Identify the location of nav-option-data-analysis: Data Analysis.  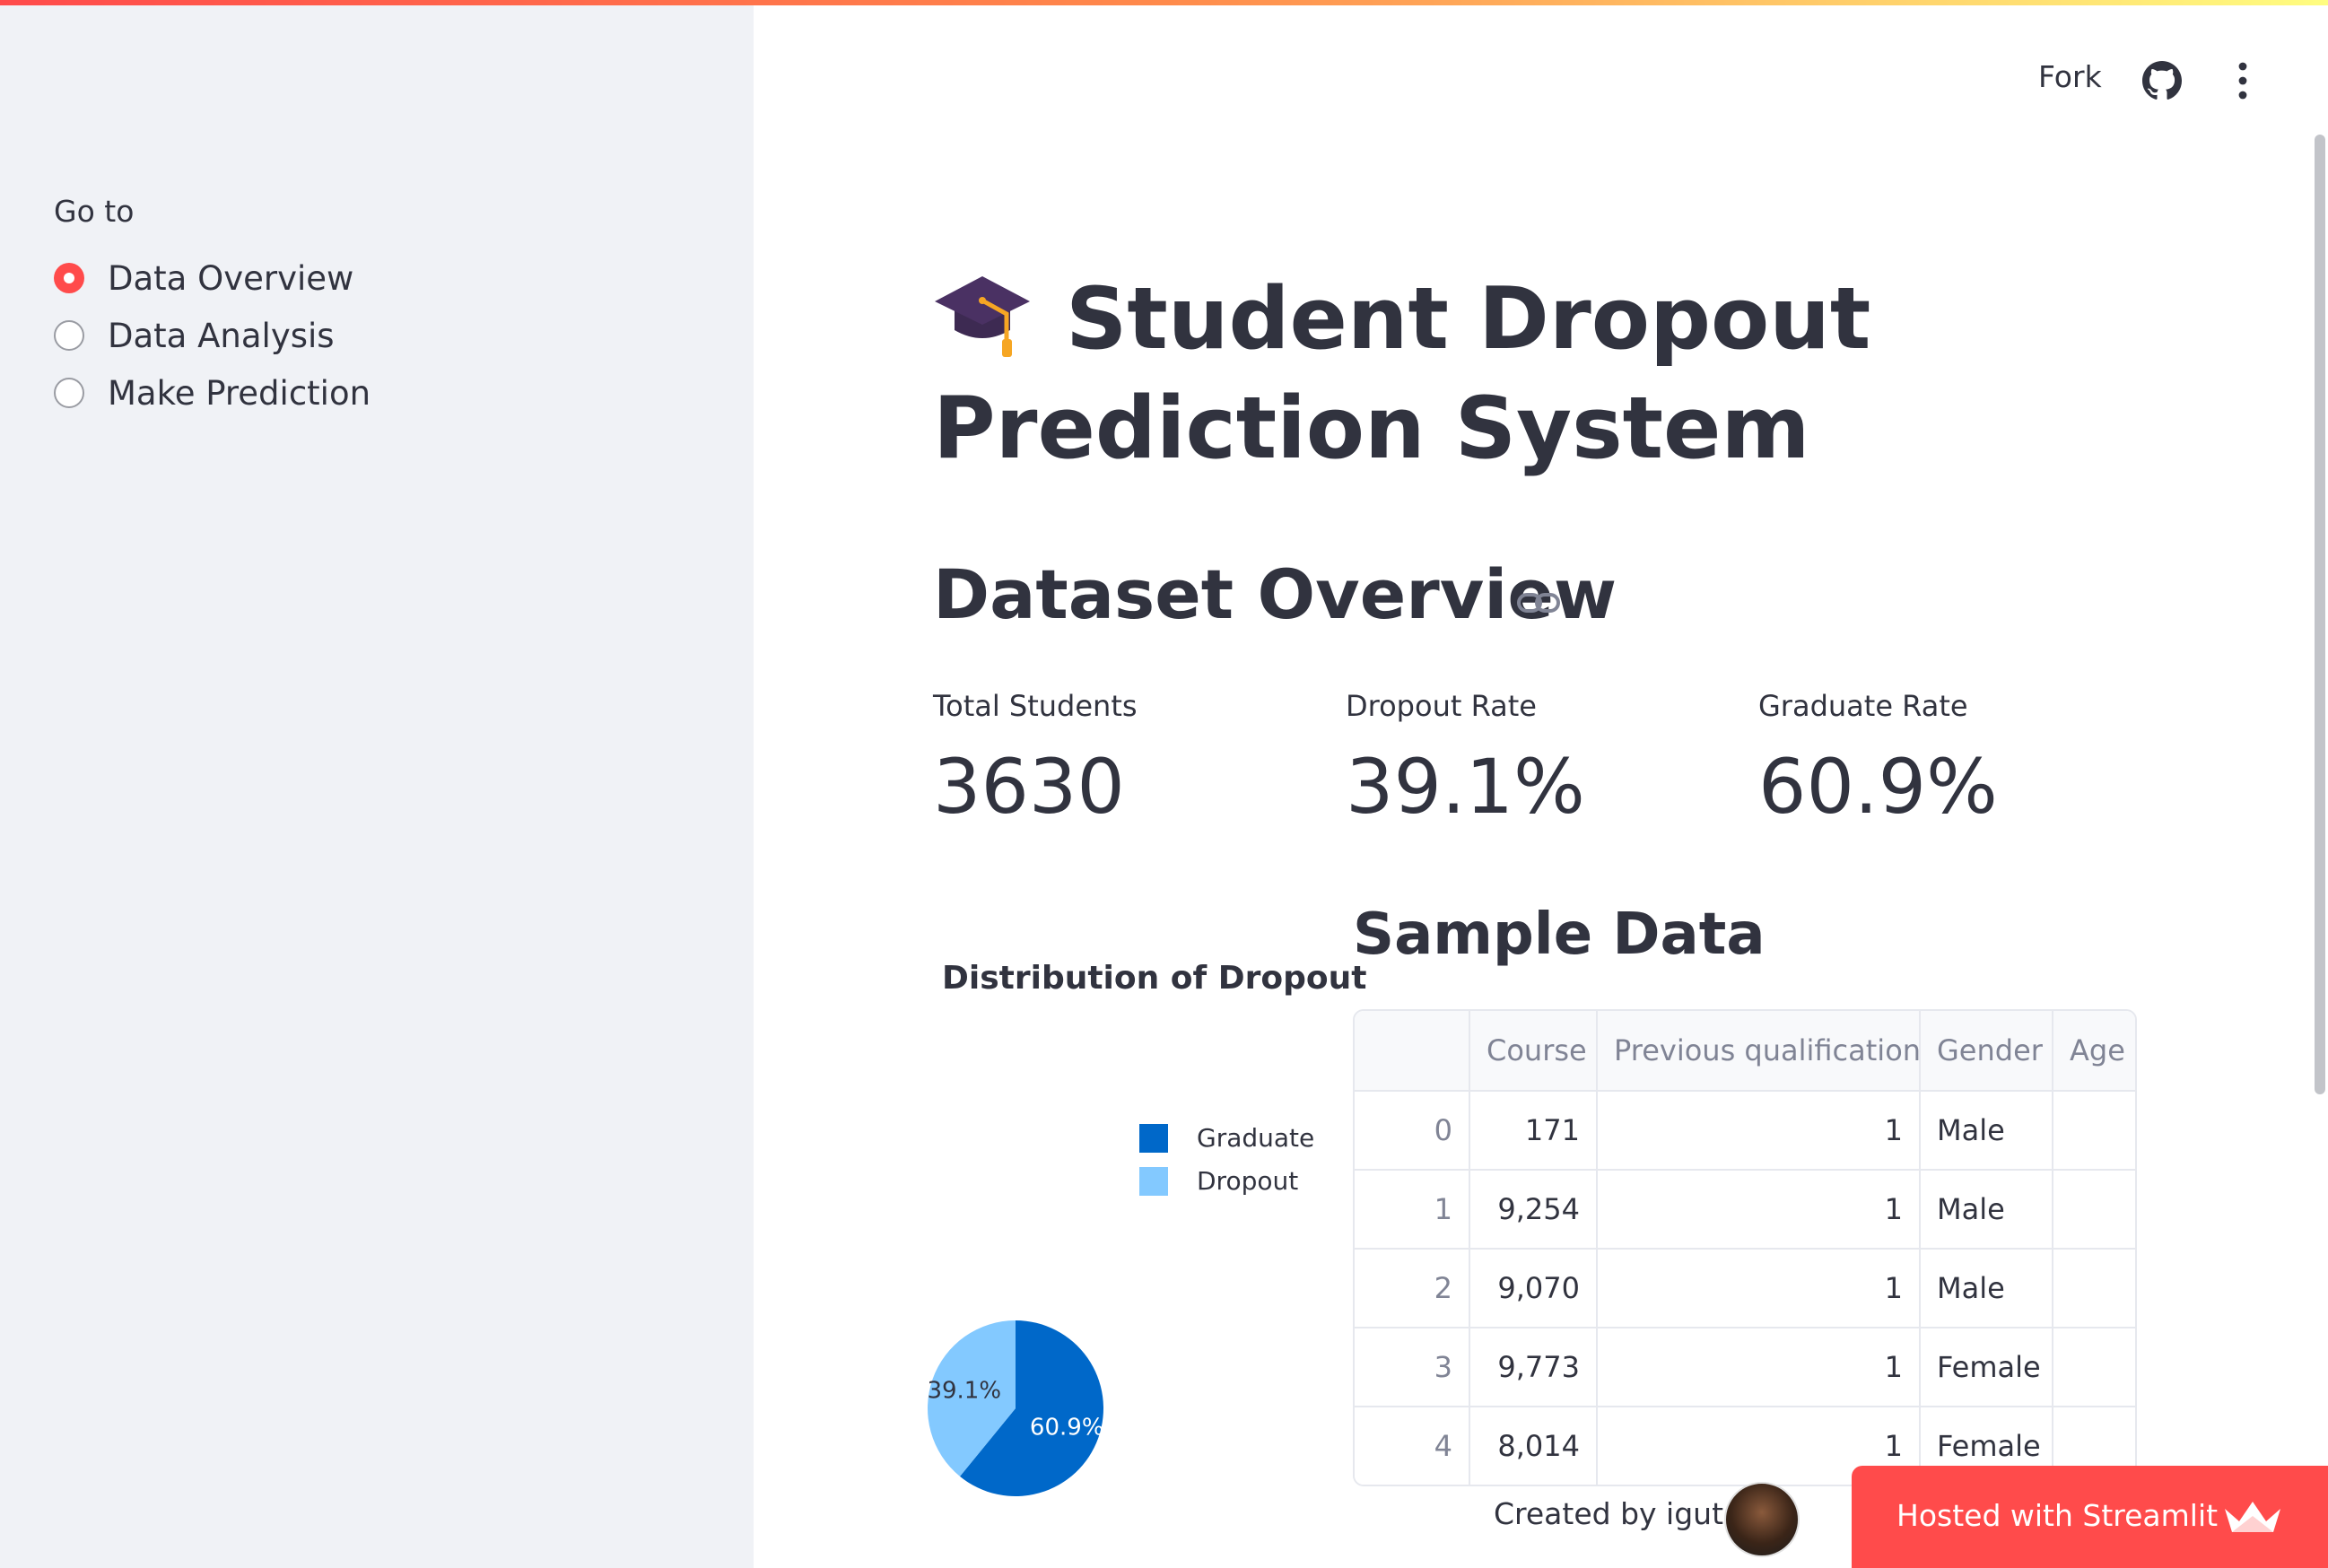
(194, 336).